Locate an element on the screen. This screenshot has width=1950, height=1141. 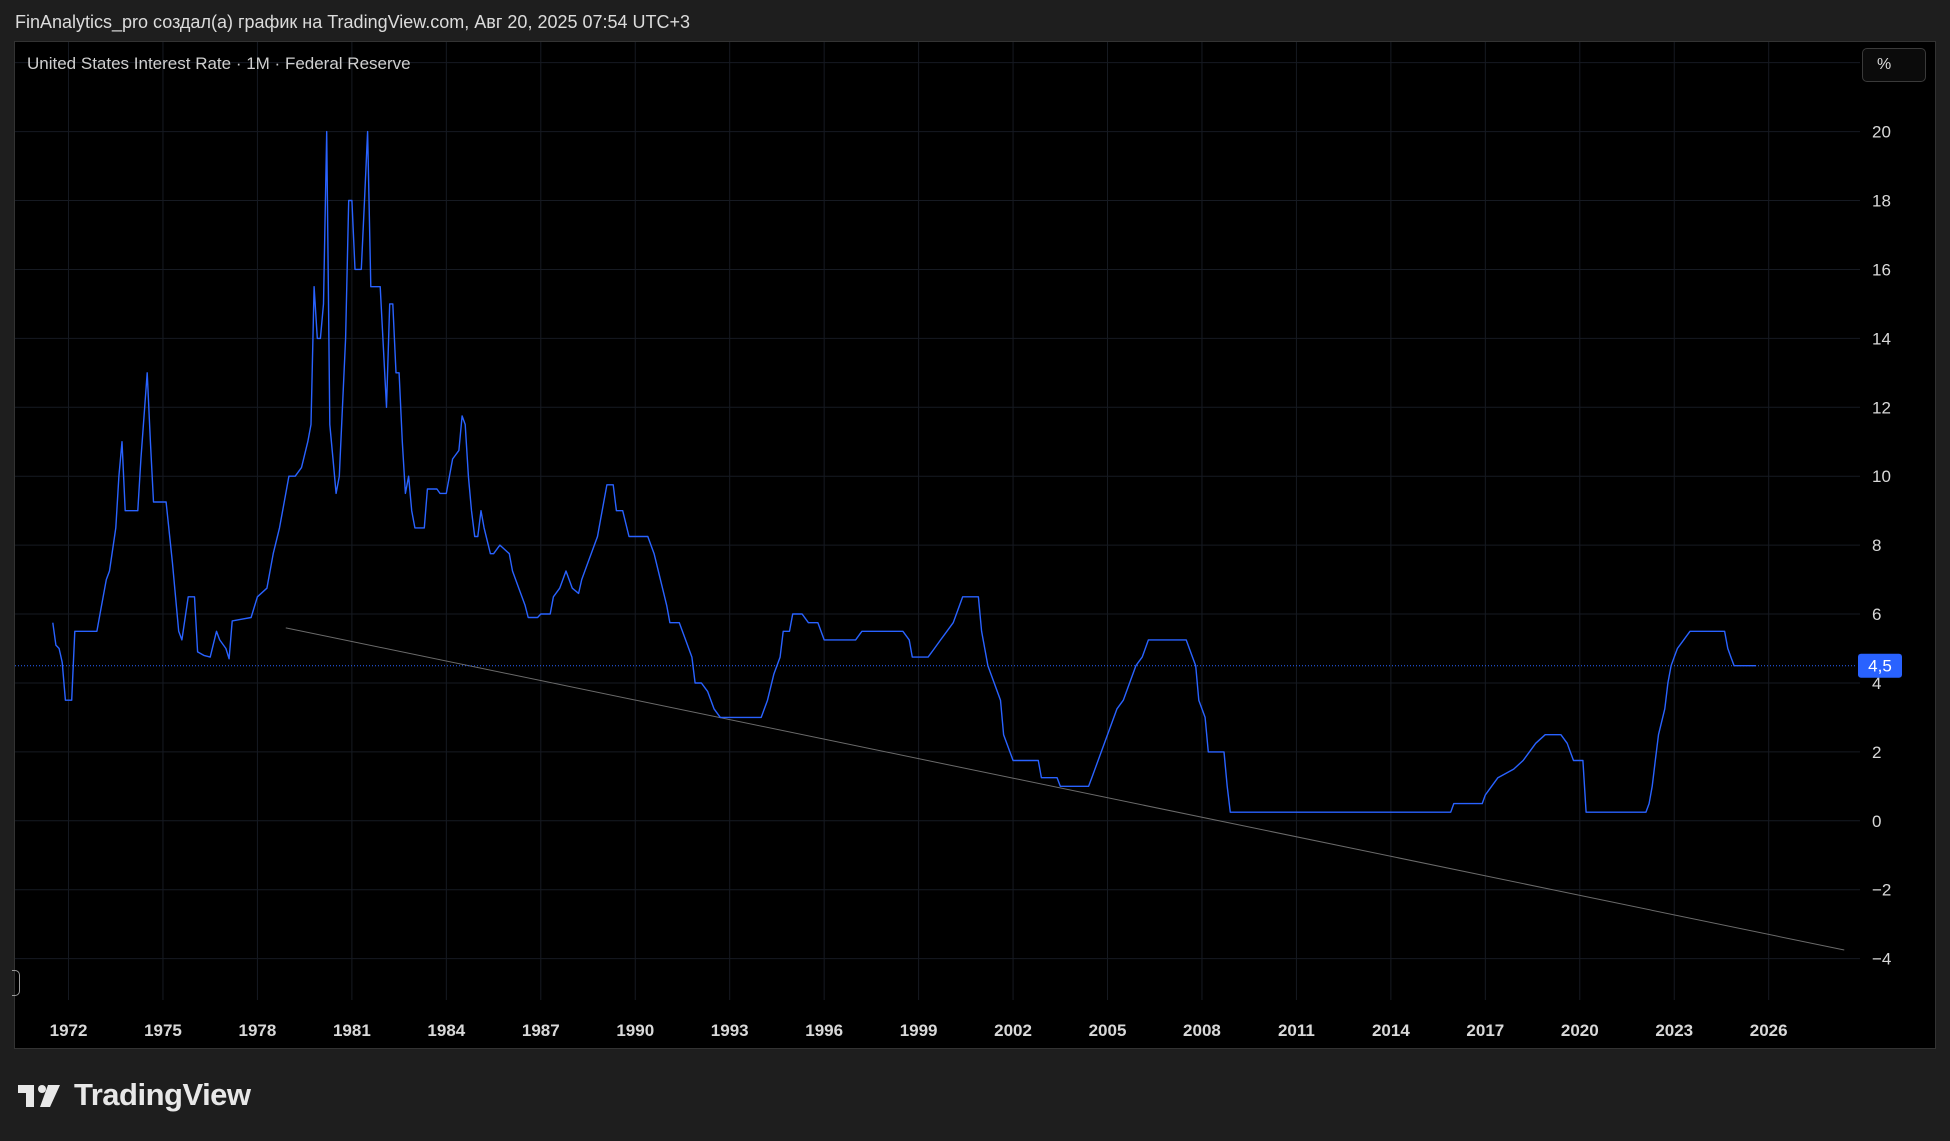
x-tick-label: 2011 is located at coordinates (1296, 1030).